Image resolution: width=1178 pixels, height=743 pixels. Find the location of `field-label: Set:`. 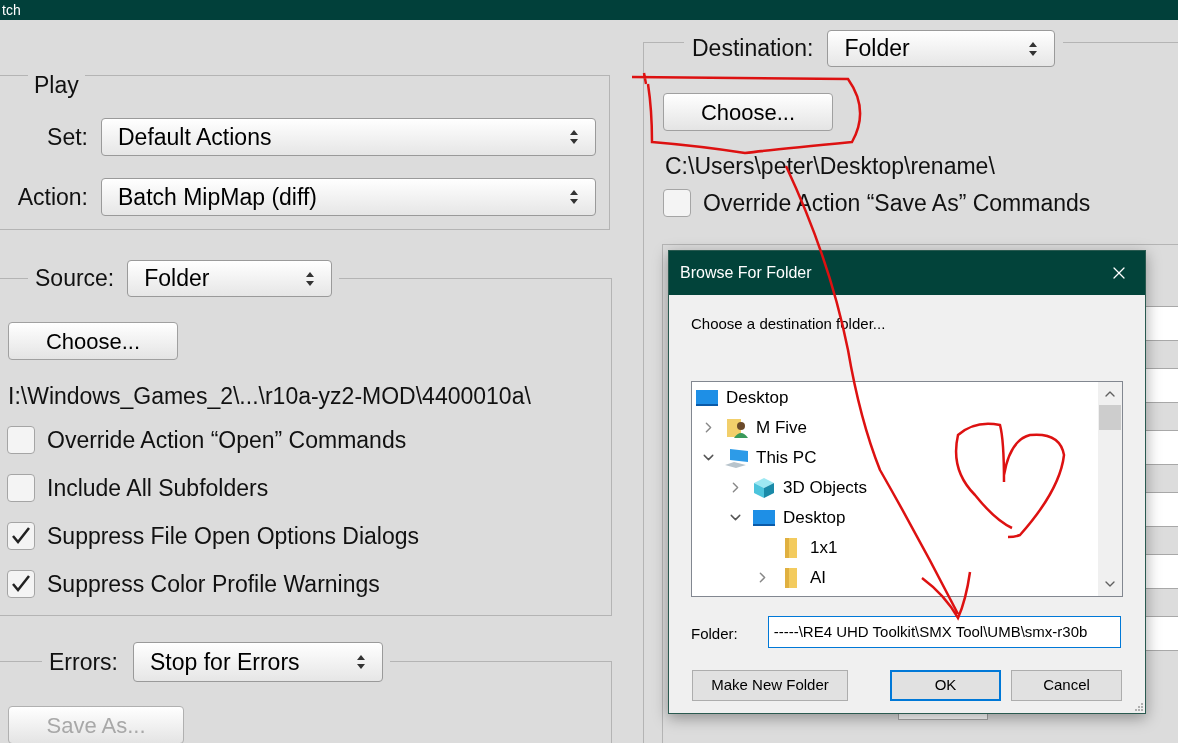

field-label: Set: is located at coordinates (67, 137).